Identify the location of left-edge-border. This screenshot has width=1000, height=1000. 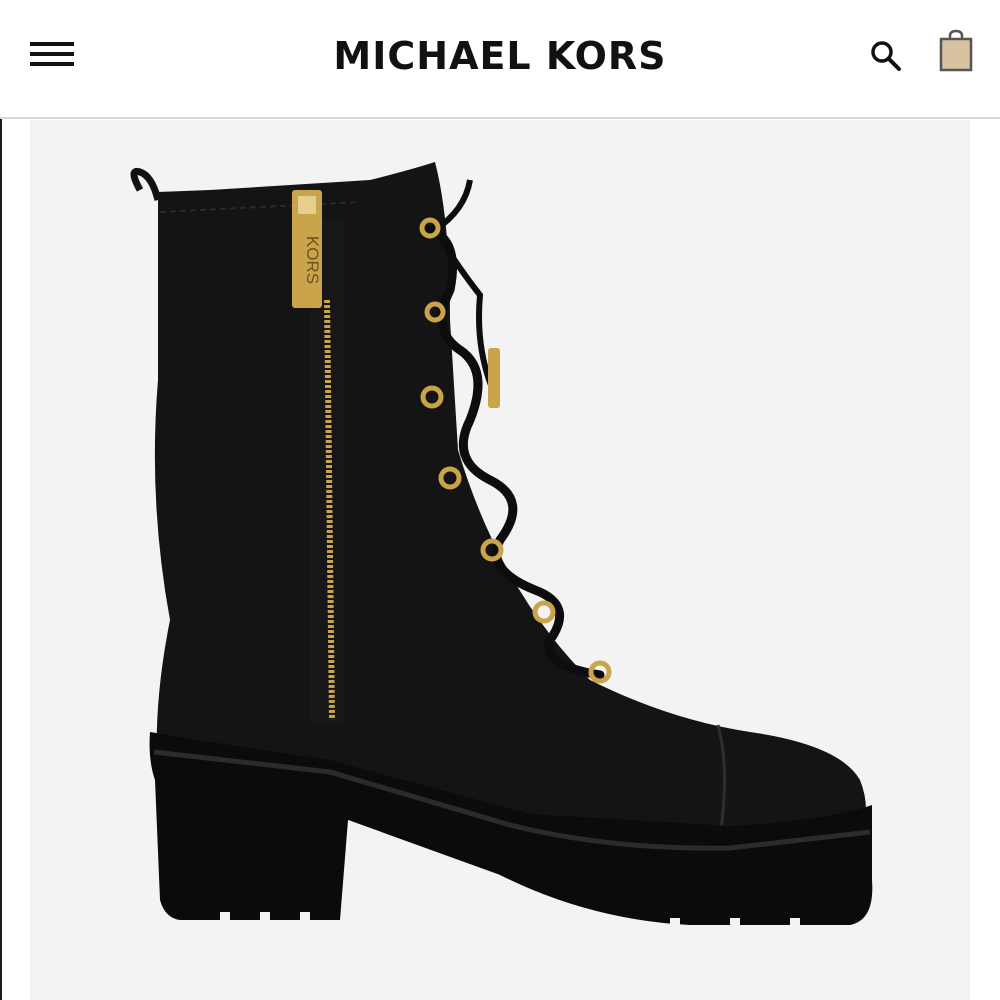
(1, 500).